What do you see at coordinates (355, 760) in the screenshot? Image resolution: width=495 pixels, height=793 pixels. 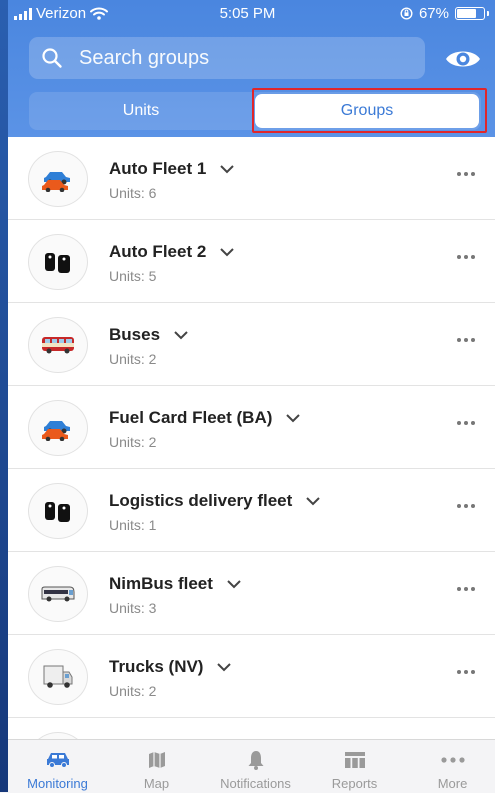 I see `table-icon` at bounding box center [355, 760].